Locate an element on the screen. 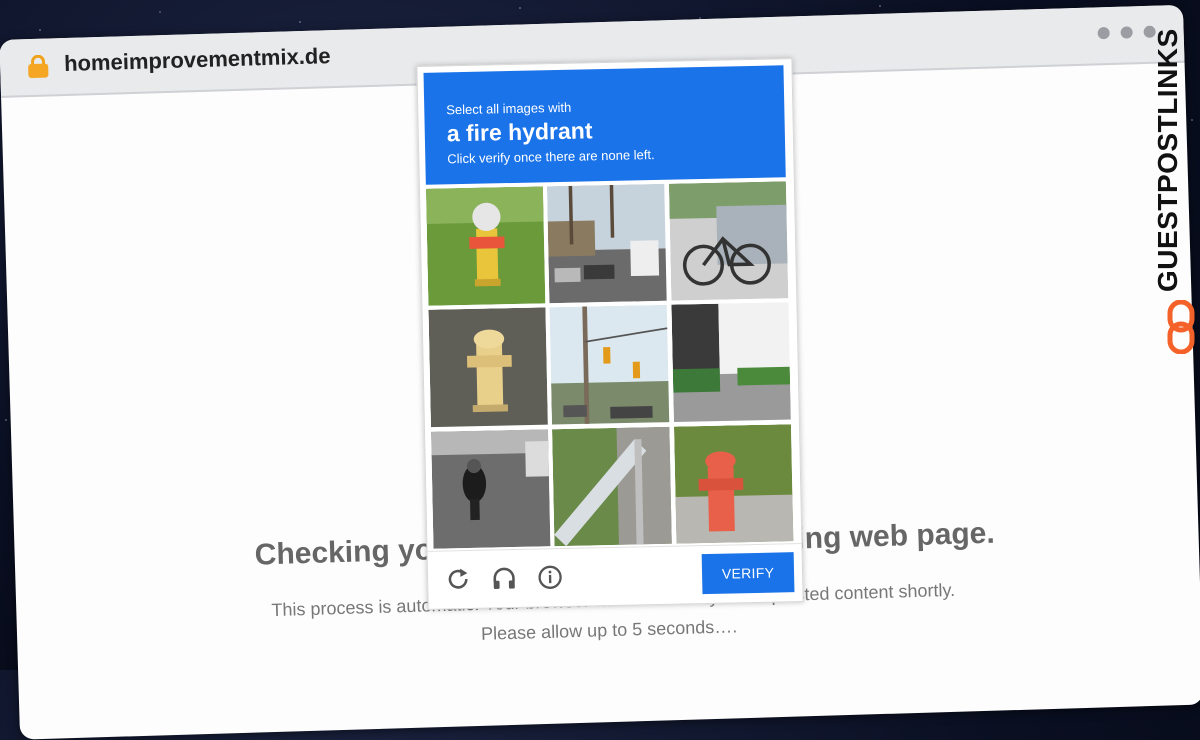  captcha-tile-building-entrance is located at coordinates (731, 362).